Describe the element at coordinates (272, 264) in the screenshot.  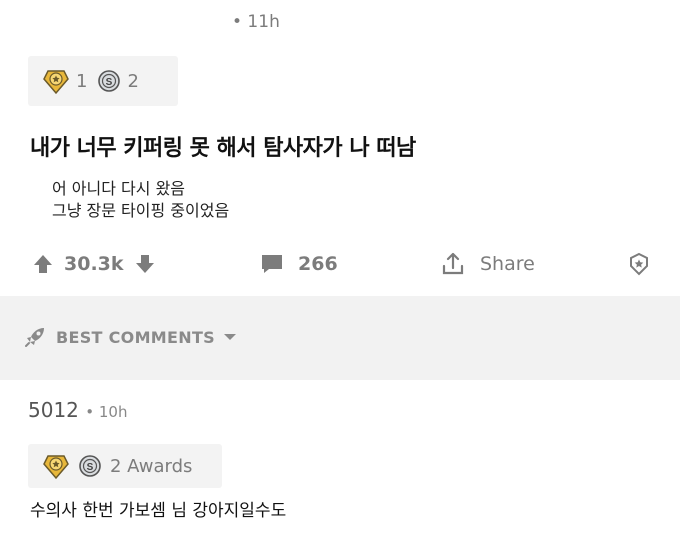
I see `comment-icon` at that location.